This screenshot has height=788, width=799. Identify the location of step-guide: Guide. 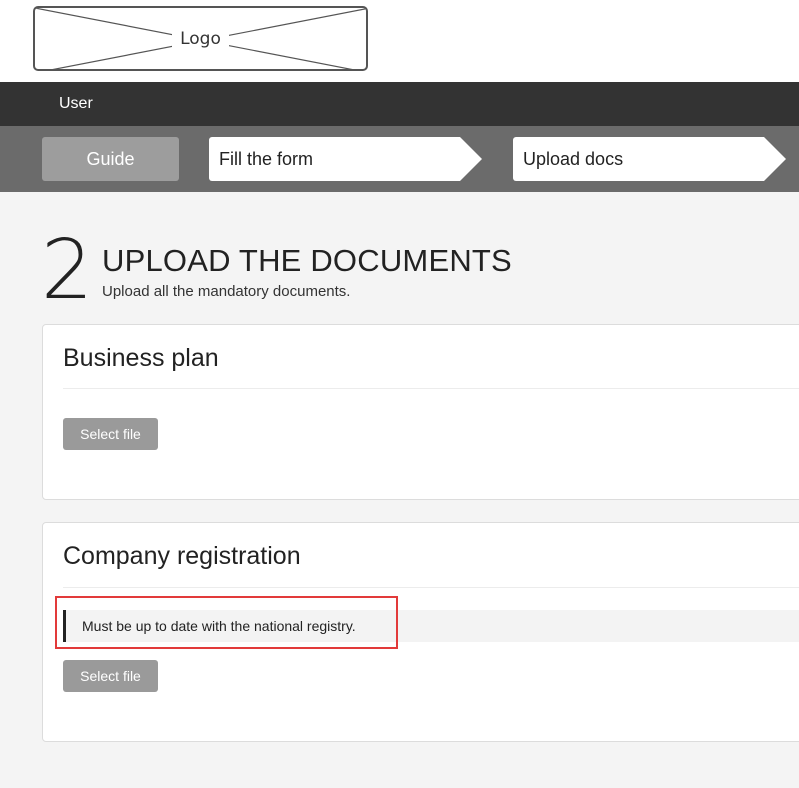
(110, 159).